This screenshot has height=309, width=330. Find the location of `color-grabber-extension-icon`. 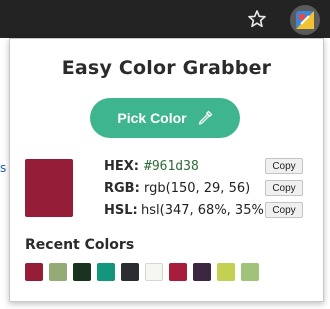

color-grabber-extension-icon is located at coordinates (305, 20).